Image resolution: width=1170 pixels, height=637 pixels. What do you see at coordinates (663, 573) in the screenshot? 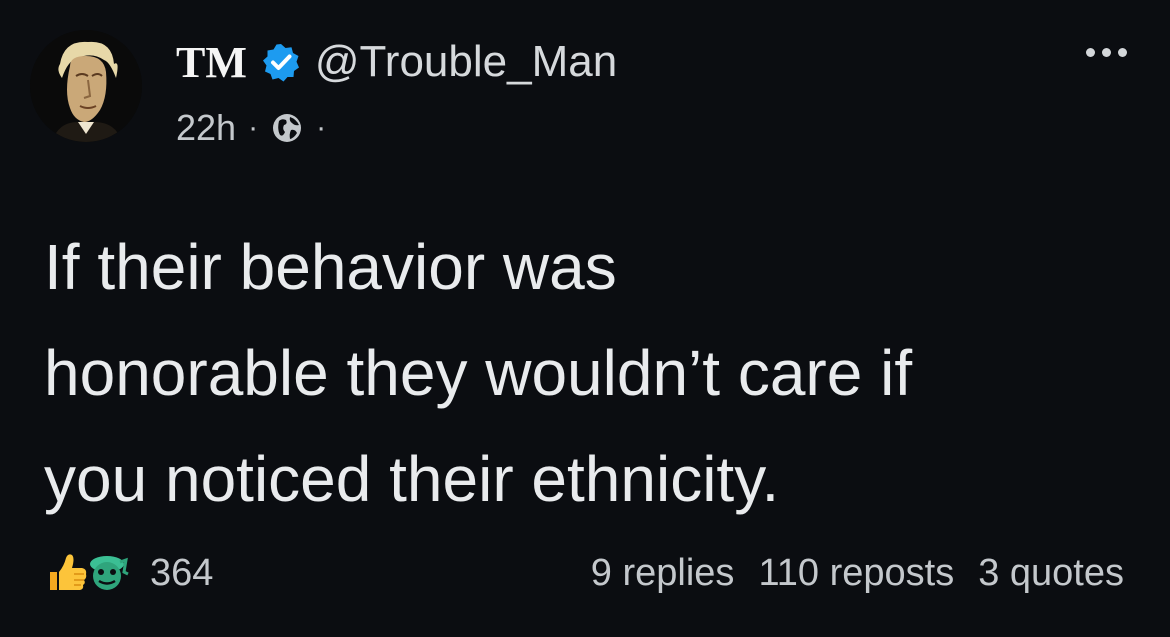
I see `replies-count: 9 replies` at bounding box center [663, 573].